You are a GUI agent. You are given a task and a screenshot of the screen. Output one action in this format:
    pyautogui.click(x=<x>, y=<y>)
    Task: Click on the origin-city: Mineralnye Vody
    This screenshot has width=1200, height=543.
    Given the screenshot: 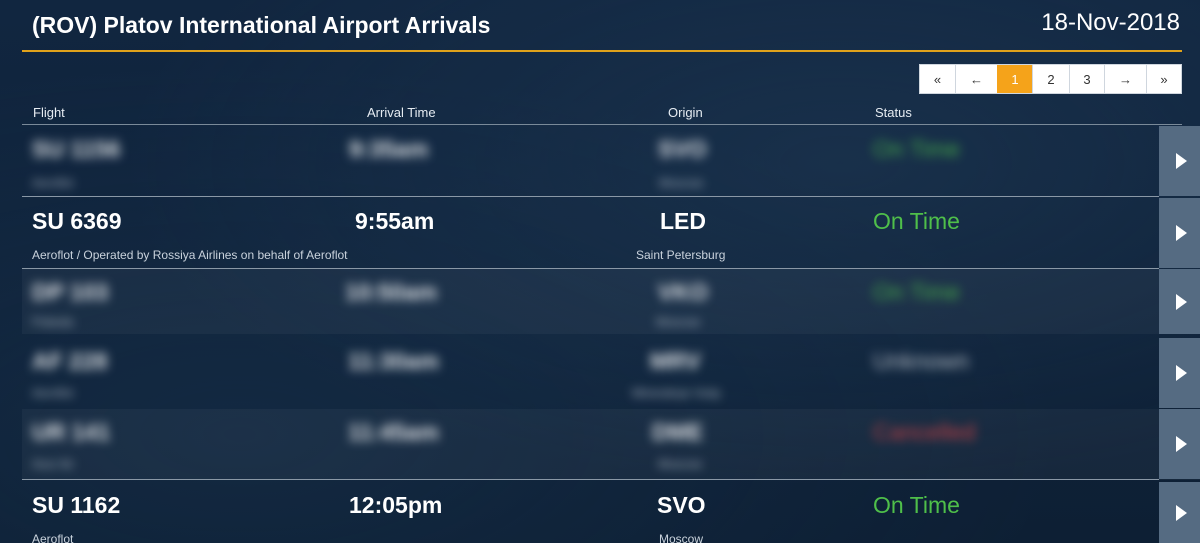 What is the action you would take?
    pyautogui.click(x=676, y=393)
    